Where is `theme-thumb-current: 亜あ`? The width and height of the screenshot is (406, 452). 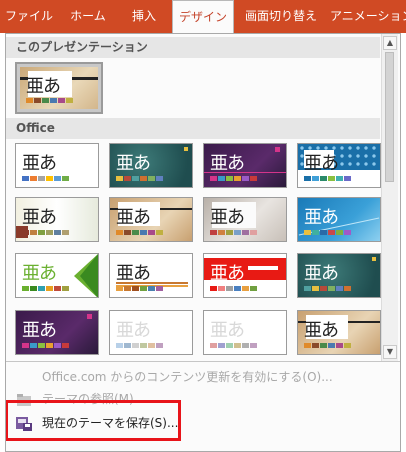
theme-thumb-current: 亜あ is located at coordinates (59, 88).